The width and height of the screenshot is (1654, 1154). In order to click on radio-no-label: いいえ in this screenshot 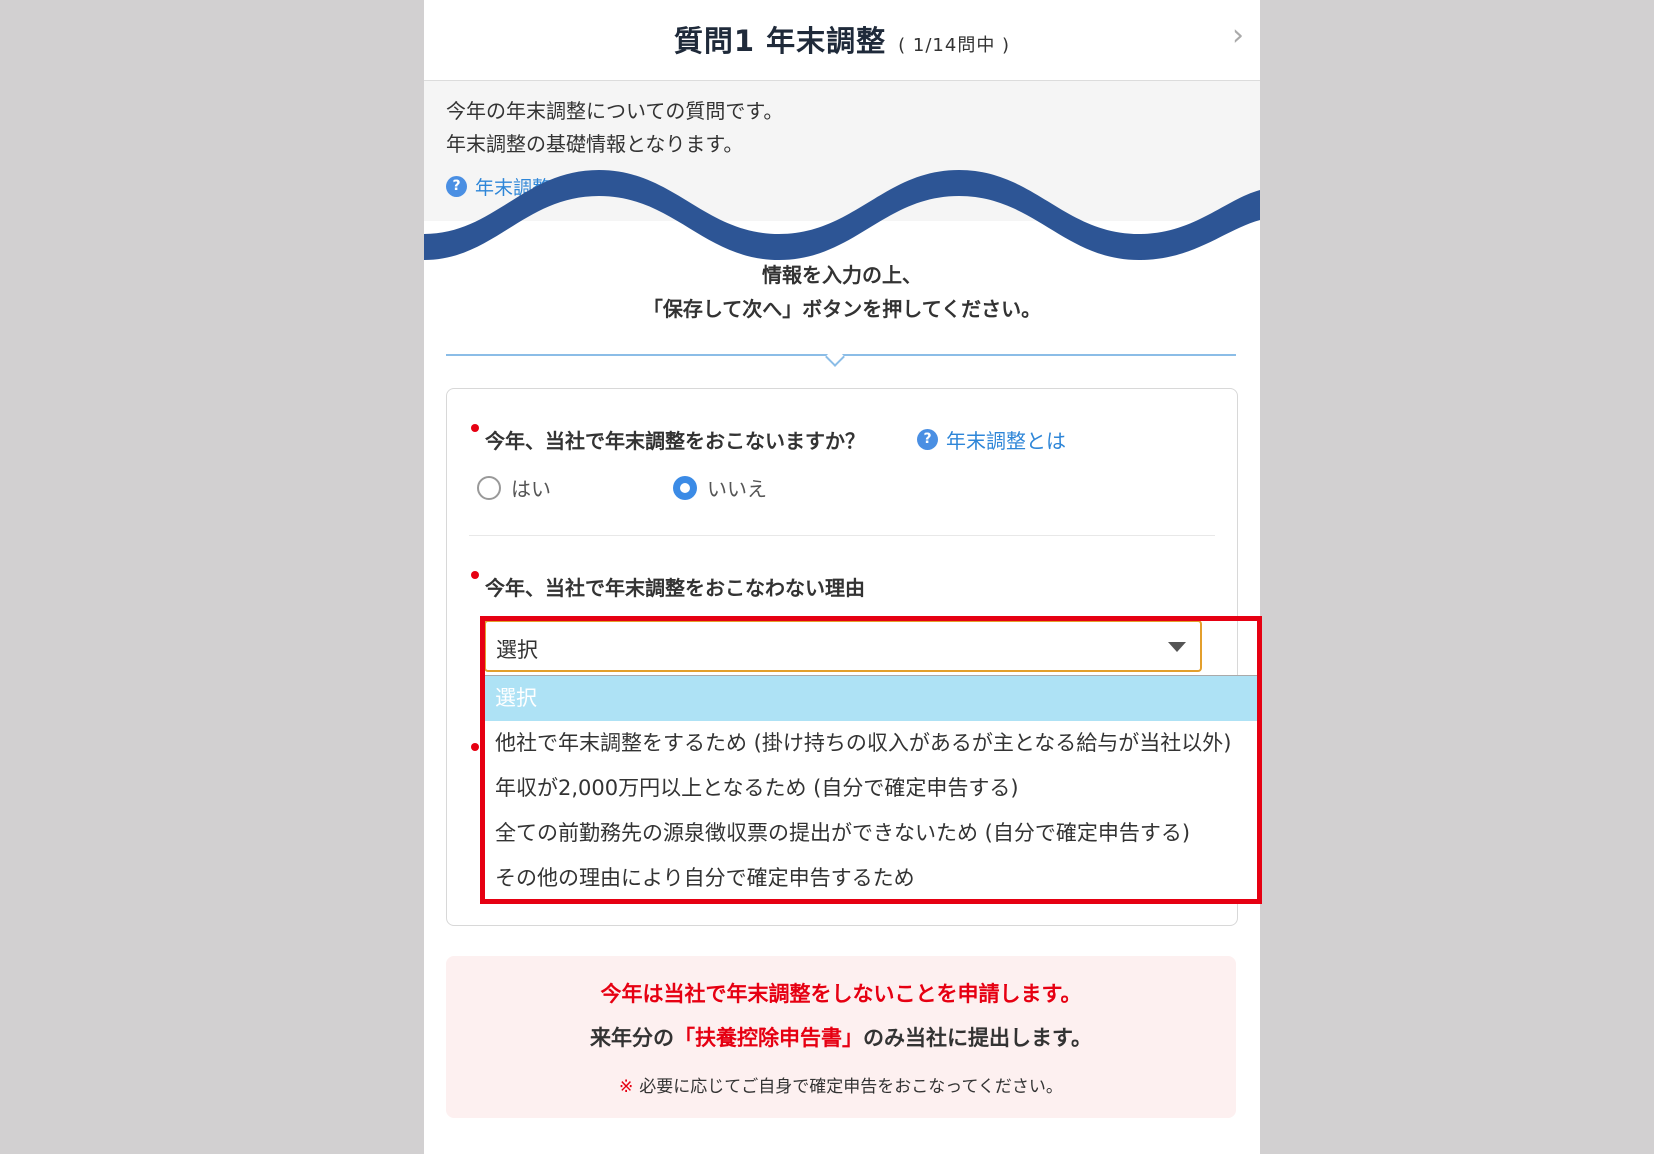, I will do `click(737, 489)`.